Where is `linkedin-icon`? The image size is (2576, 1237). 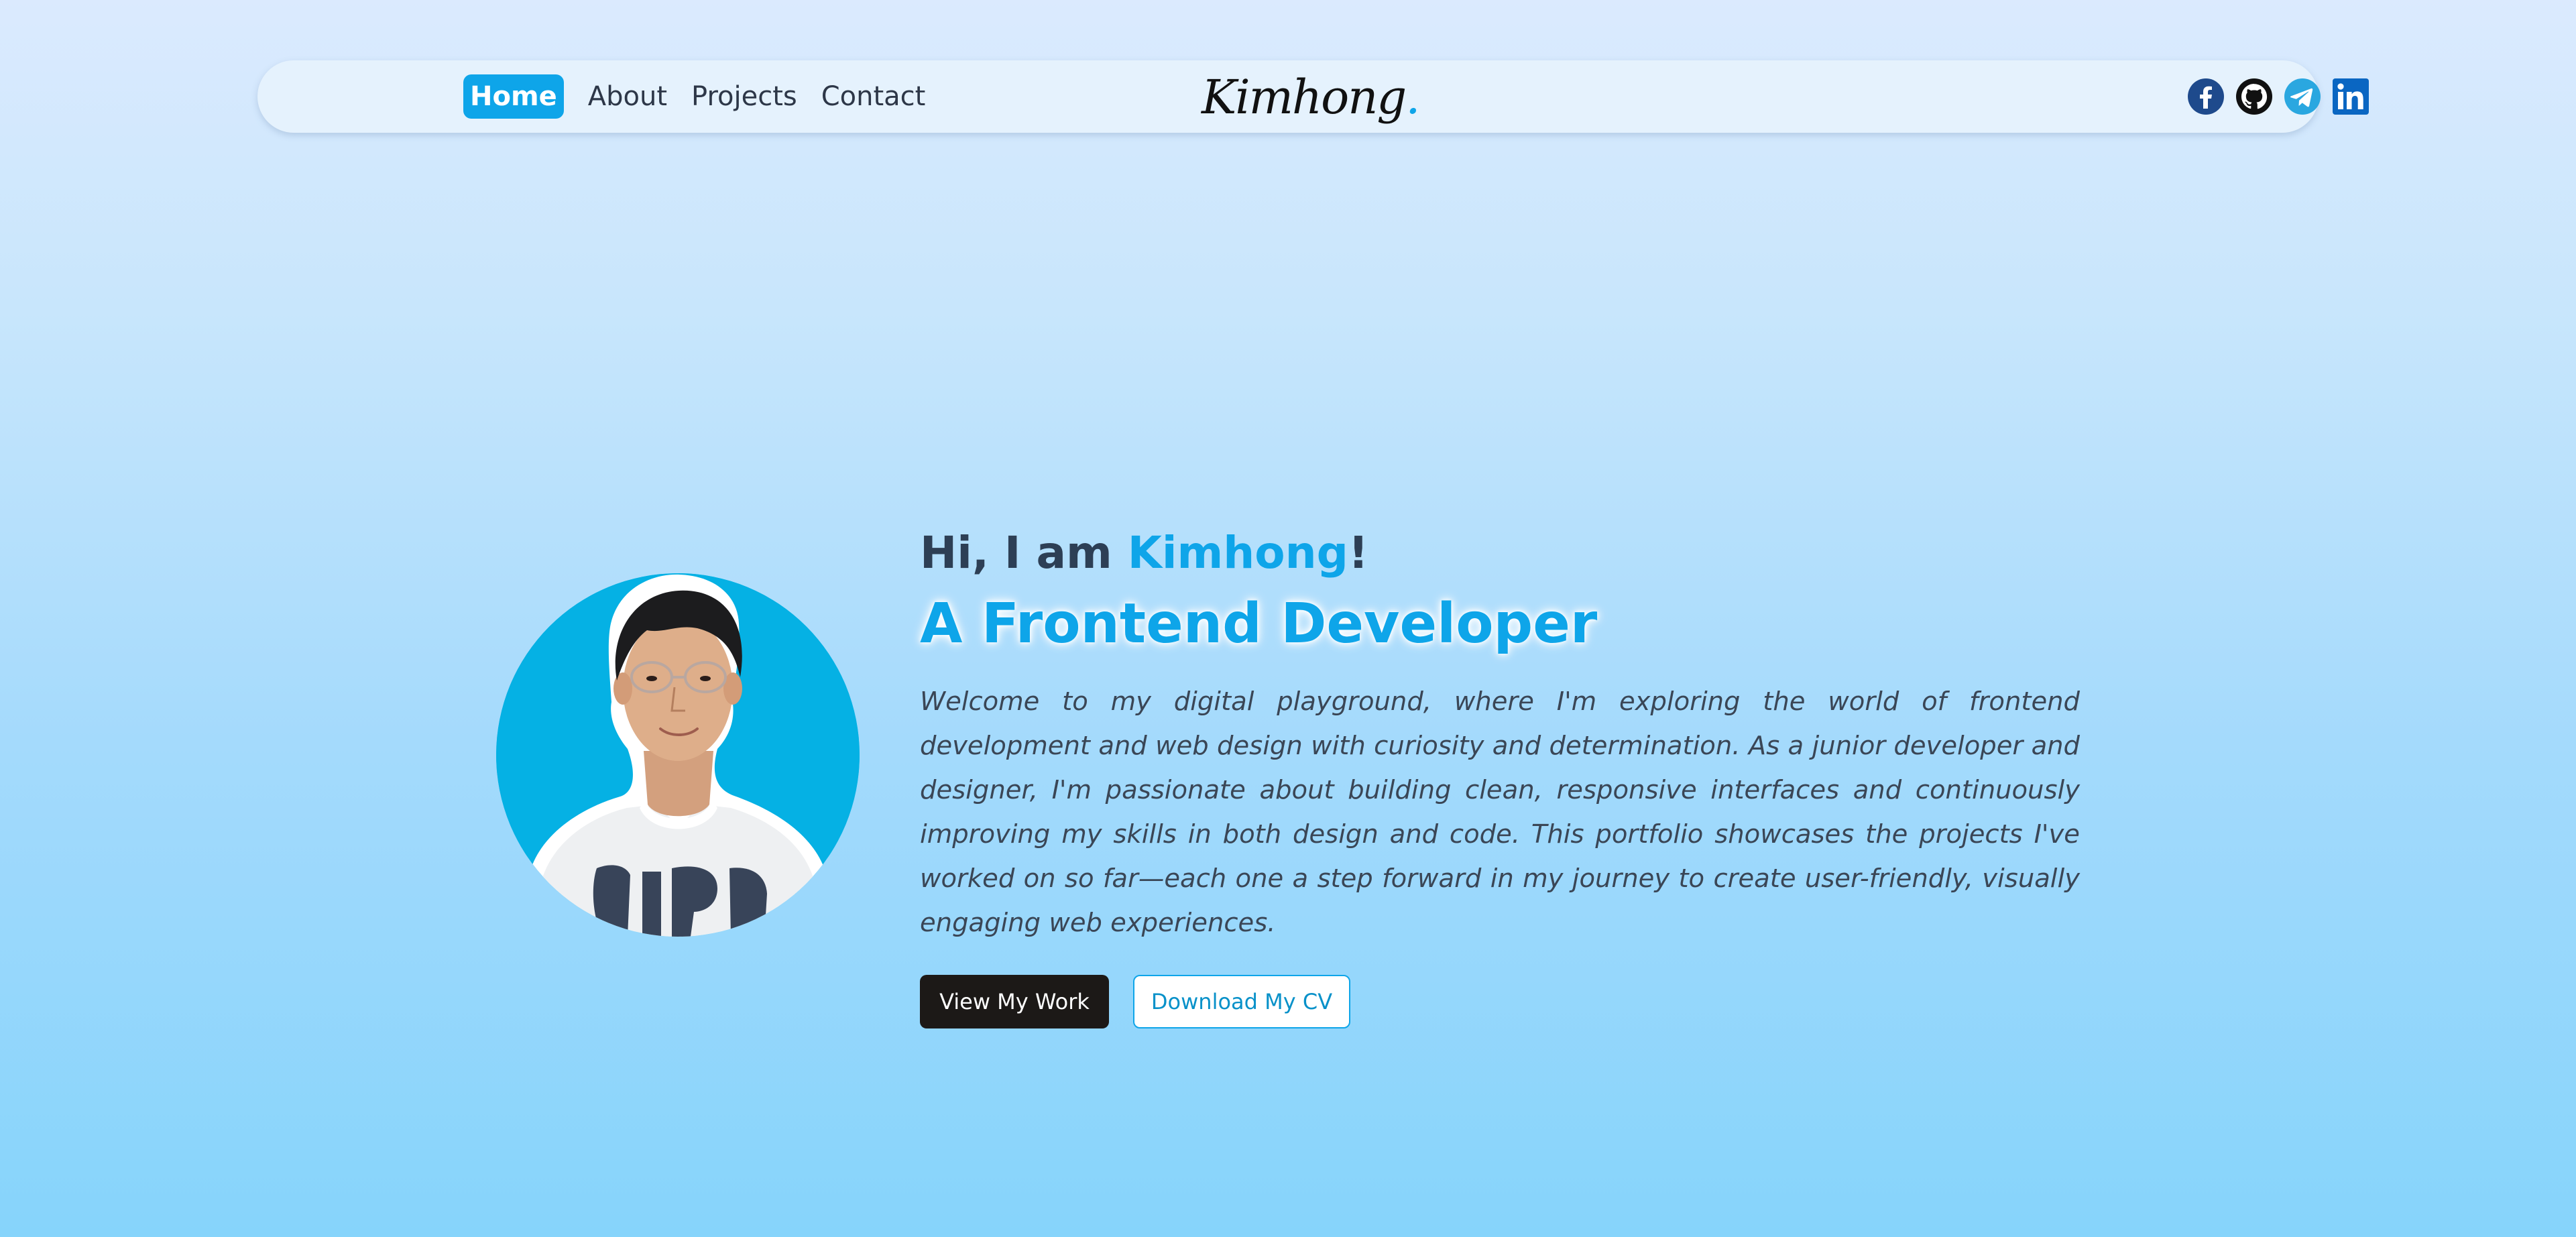 linkedin-icon is located at coordinates (2350, 97).